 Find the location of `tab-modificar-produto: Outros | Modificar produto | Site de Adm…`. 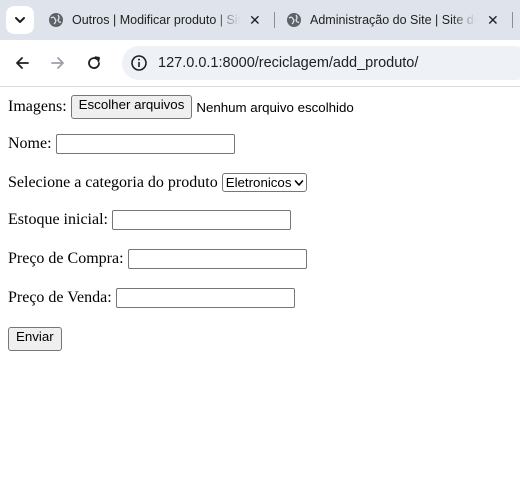

tab-modificar-produto: Outros | Modificar produto | Site de Adm… is located at coordinates (159, 20).